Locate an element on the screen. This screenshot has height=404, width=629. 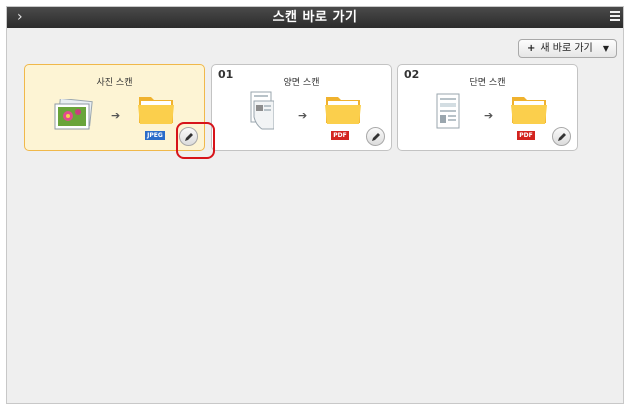
shortcut-card-simplex-scan: 02 단면 스캔 ➔ PDF is located at coordinates (487, 107).